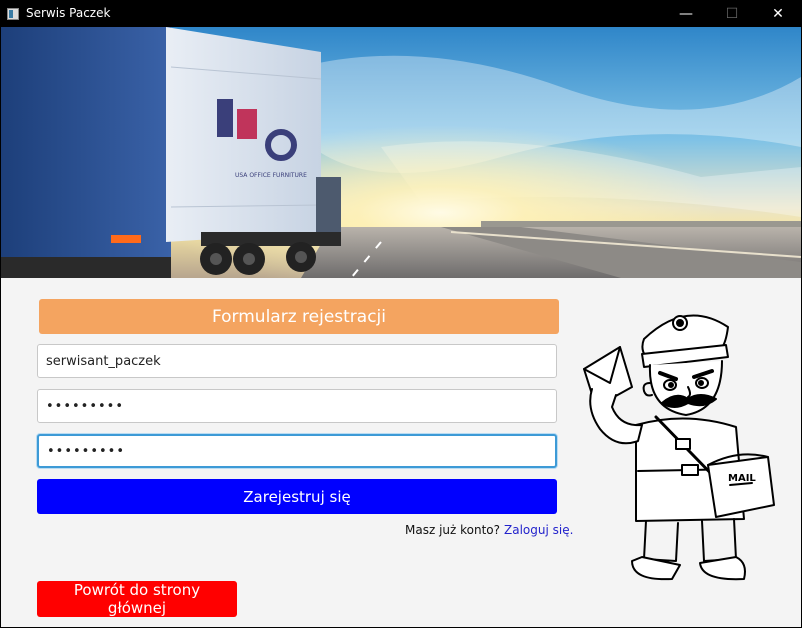 Image resolution: width=802 pixels, height=628 pixels. What do you see at coordinates (297, 496) in the screenshot?
I see `register-button: Zarejestruj się` at bounding box center [297, 496].